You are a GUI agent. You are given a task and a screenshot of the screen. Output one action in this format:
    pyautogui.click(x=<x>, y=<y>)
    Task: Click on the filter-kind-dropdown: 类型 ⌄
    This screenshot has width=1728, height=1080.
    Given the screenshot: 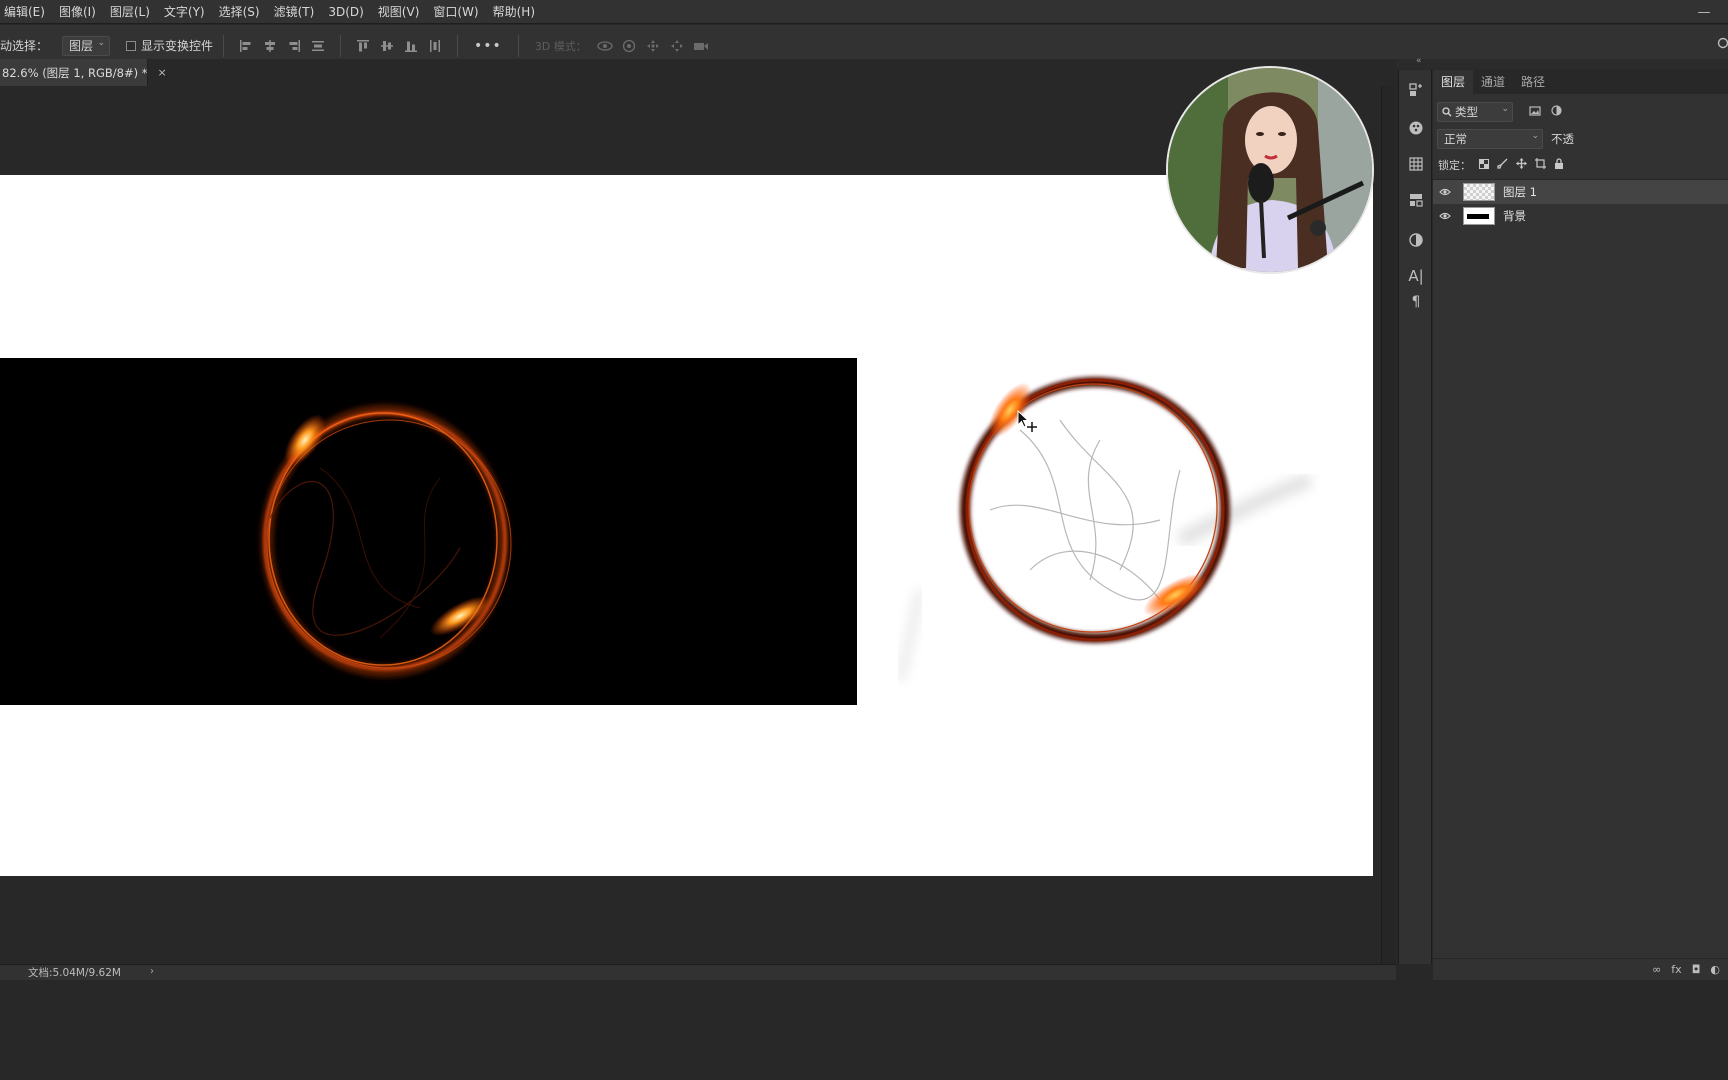 What is the action you would take?
    pyautogui.click(x=1475, y=112)
    